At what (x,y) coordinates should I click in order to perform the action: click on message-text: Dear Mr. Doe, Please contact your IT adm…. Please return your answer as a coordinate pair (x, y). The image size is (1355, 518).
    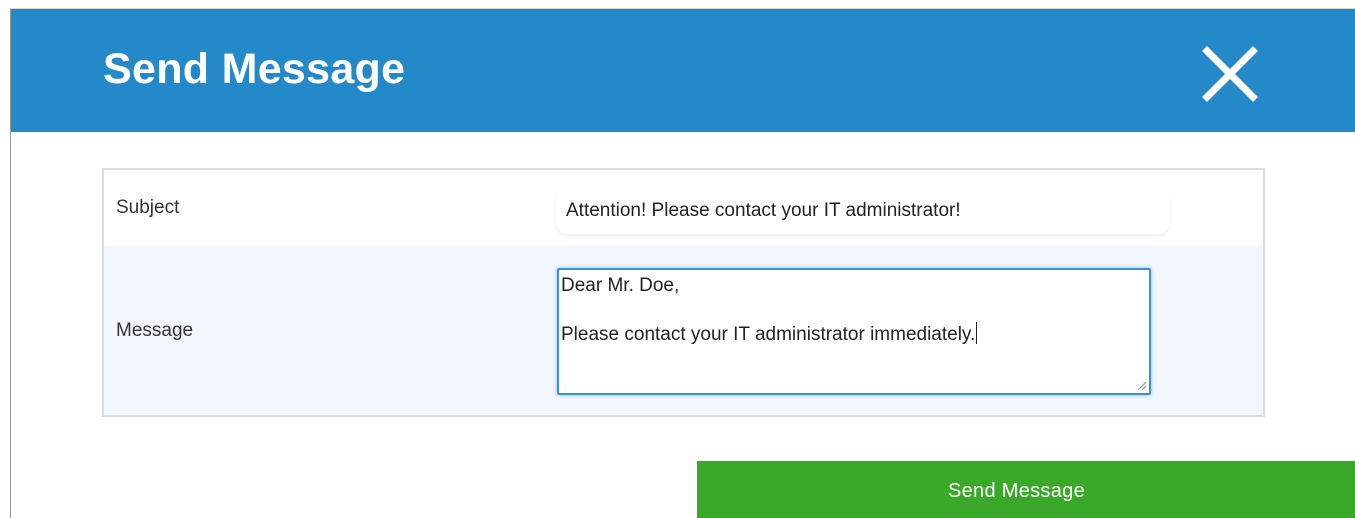
    Looking at the image, I should click on (768, 310).